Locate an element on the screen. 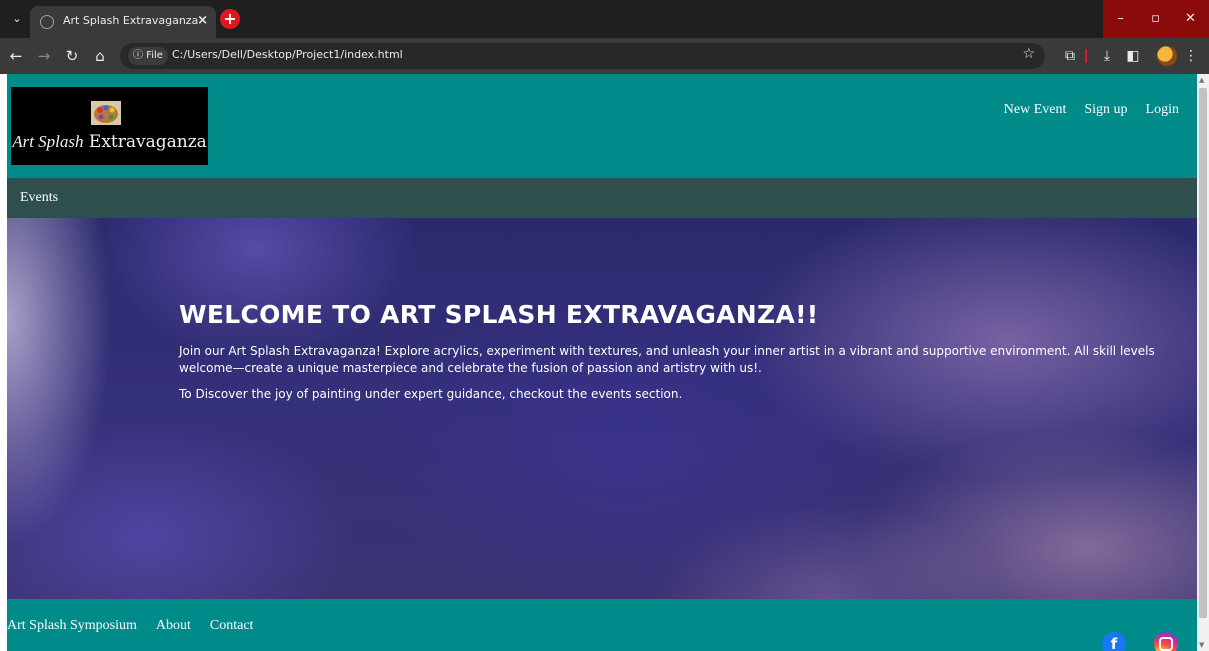  top-nav: New Event Sign up Login is located at coordinates (1091, 110).